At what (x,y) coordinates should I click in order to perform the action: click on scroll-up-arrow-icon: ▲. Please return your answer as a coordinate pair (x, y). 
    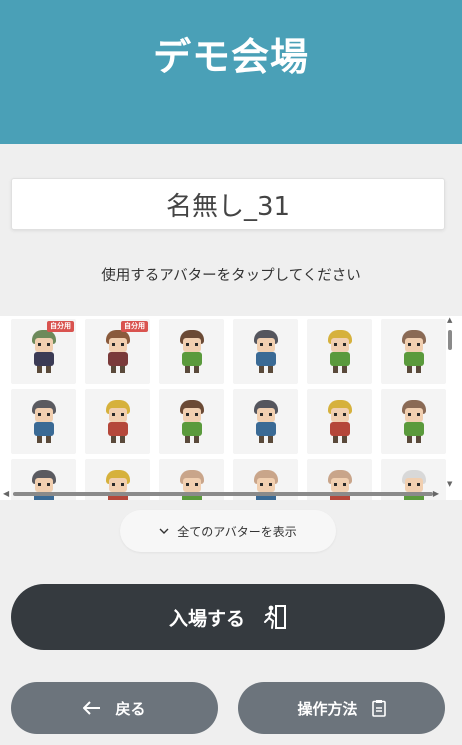
    Looking at the image, I should click on (449, 320).